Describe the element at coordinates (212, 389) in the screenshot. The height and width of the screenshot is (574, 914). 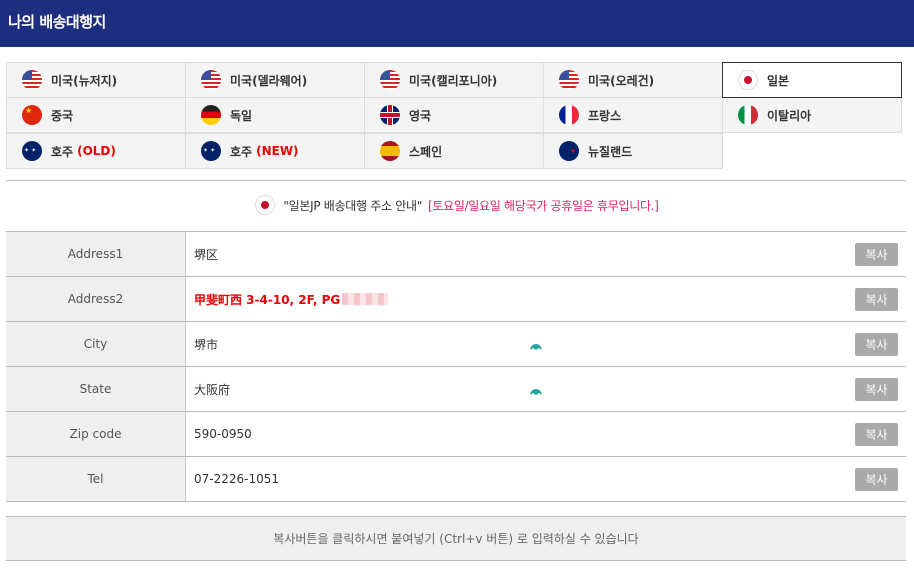
I see `state-value: 大阪府` at that location.